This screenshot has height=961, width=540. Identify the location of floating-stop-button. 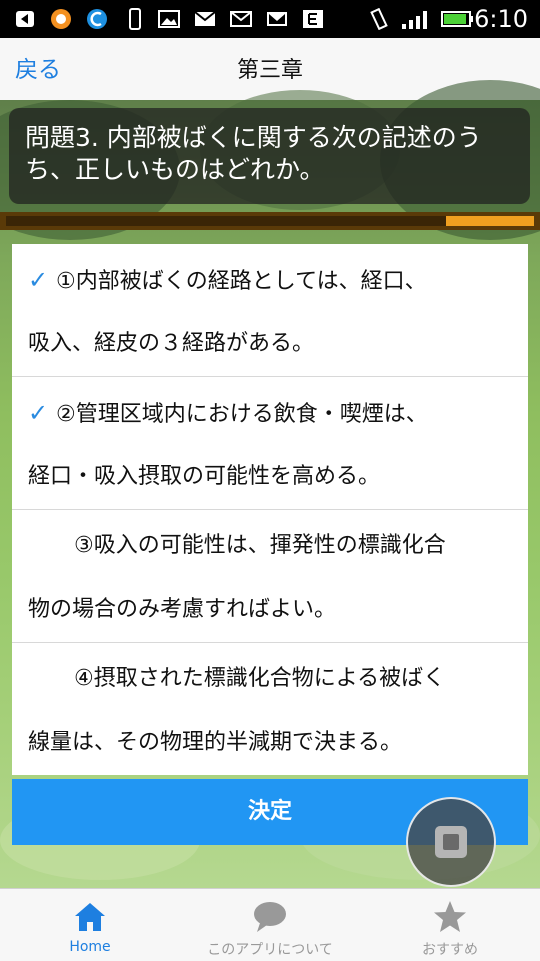
(451, 842).